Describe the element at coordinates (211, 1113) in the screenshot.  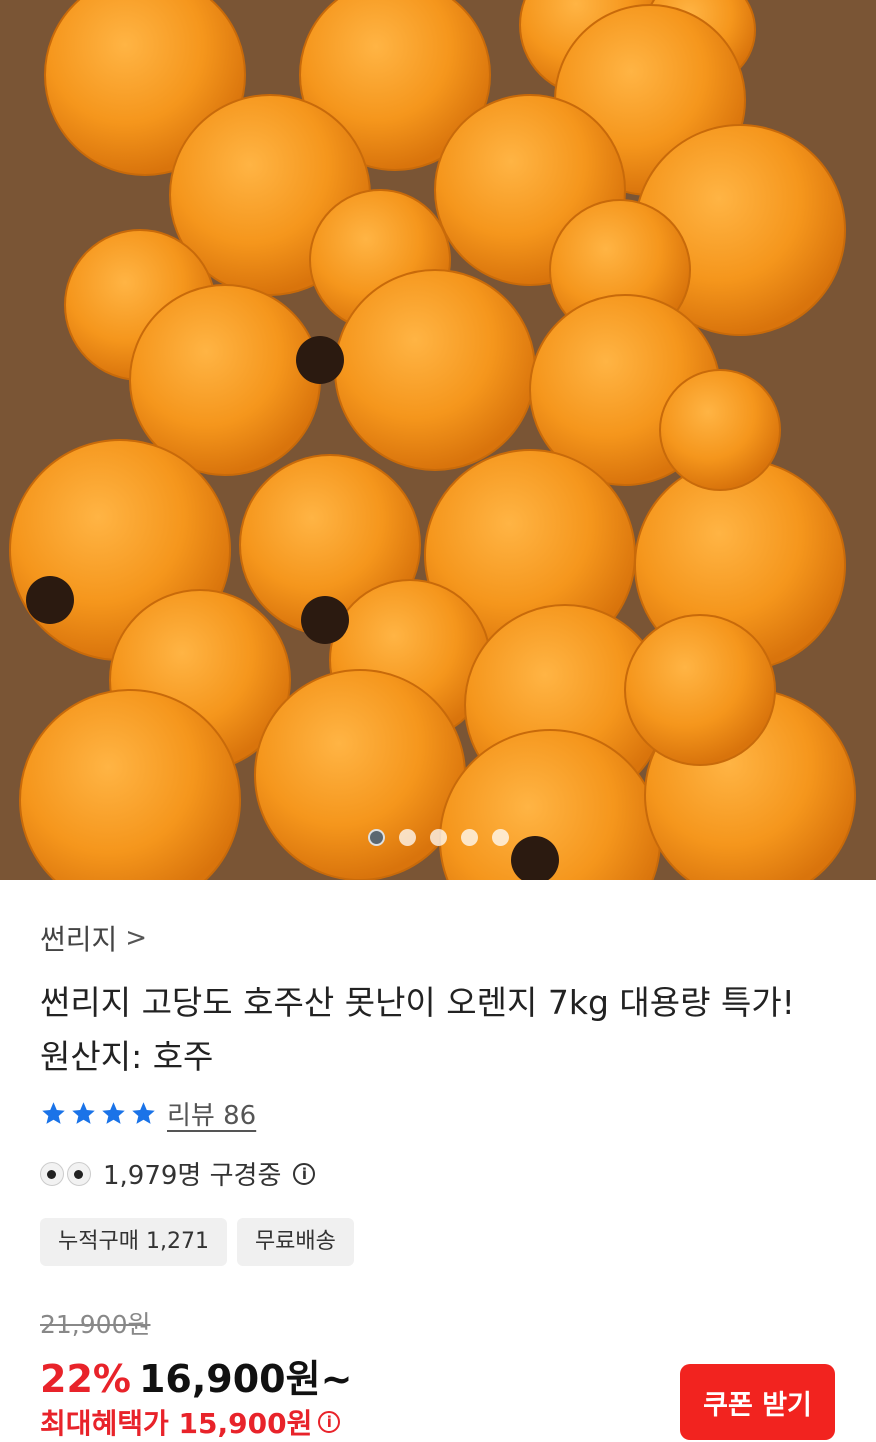
I see `review-link: 리뷰 86` at that location.